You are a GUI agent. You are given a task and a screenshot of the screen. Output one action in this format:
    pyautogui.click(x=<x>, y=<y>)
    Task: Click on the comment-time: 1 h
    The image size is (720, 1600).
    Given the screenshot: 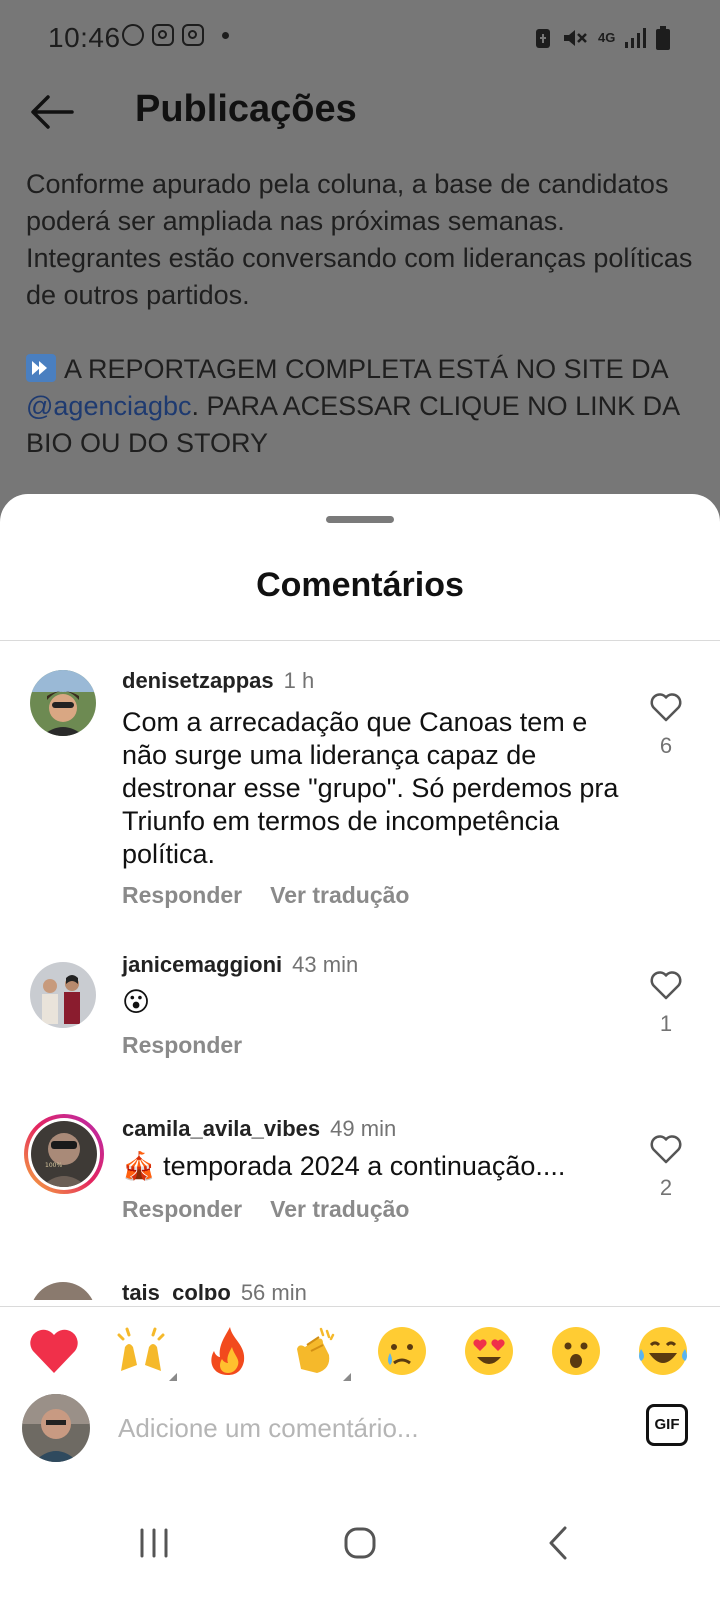 What is the action you would take?
    pyautogui.click(x=299, y=680)
    